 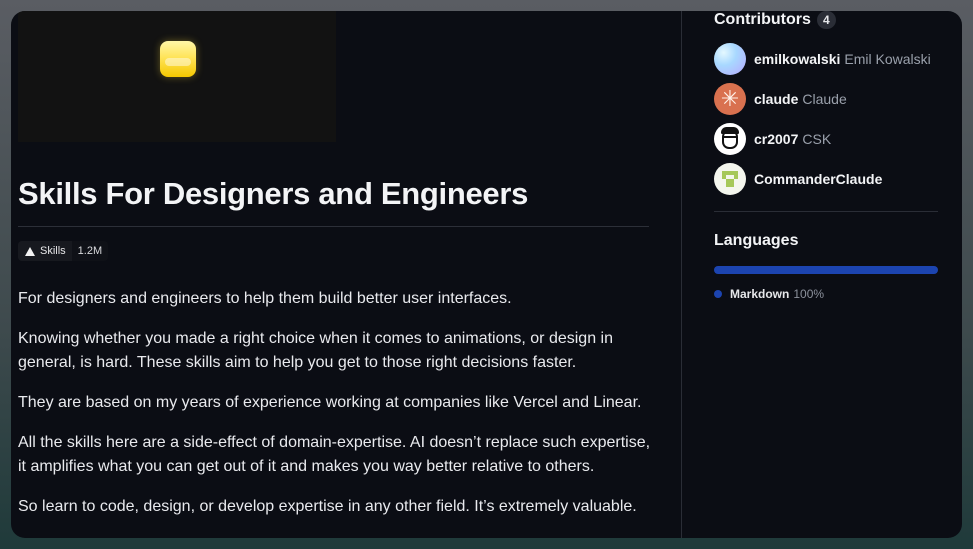 What do you see at coordinates (826, 270) in the screenshot?
I see `language-bar` at bounding box center [826, 270].